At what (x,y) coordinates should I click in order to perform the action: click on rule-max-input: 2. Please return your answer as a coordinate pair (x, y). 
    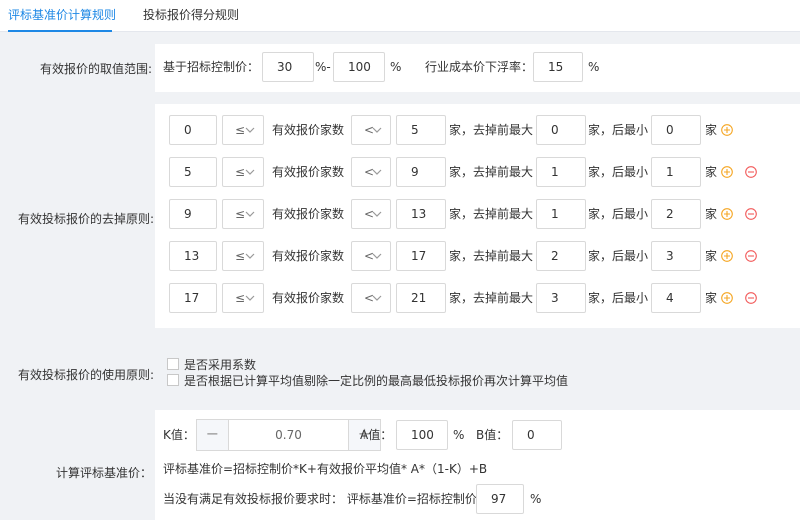
    Looking at the image, I should click on (561, 256).